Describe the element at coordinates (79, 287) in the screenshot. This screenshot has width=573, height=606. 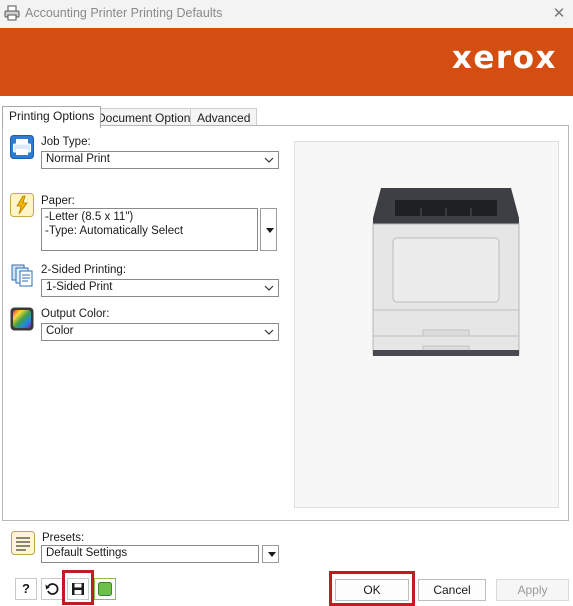
I see `two-sided-value: 1-Sided Print` at that location.